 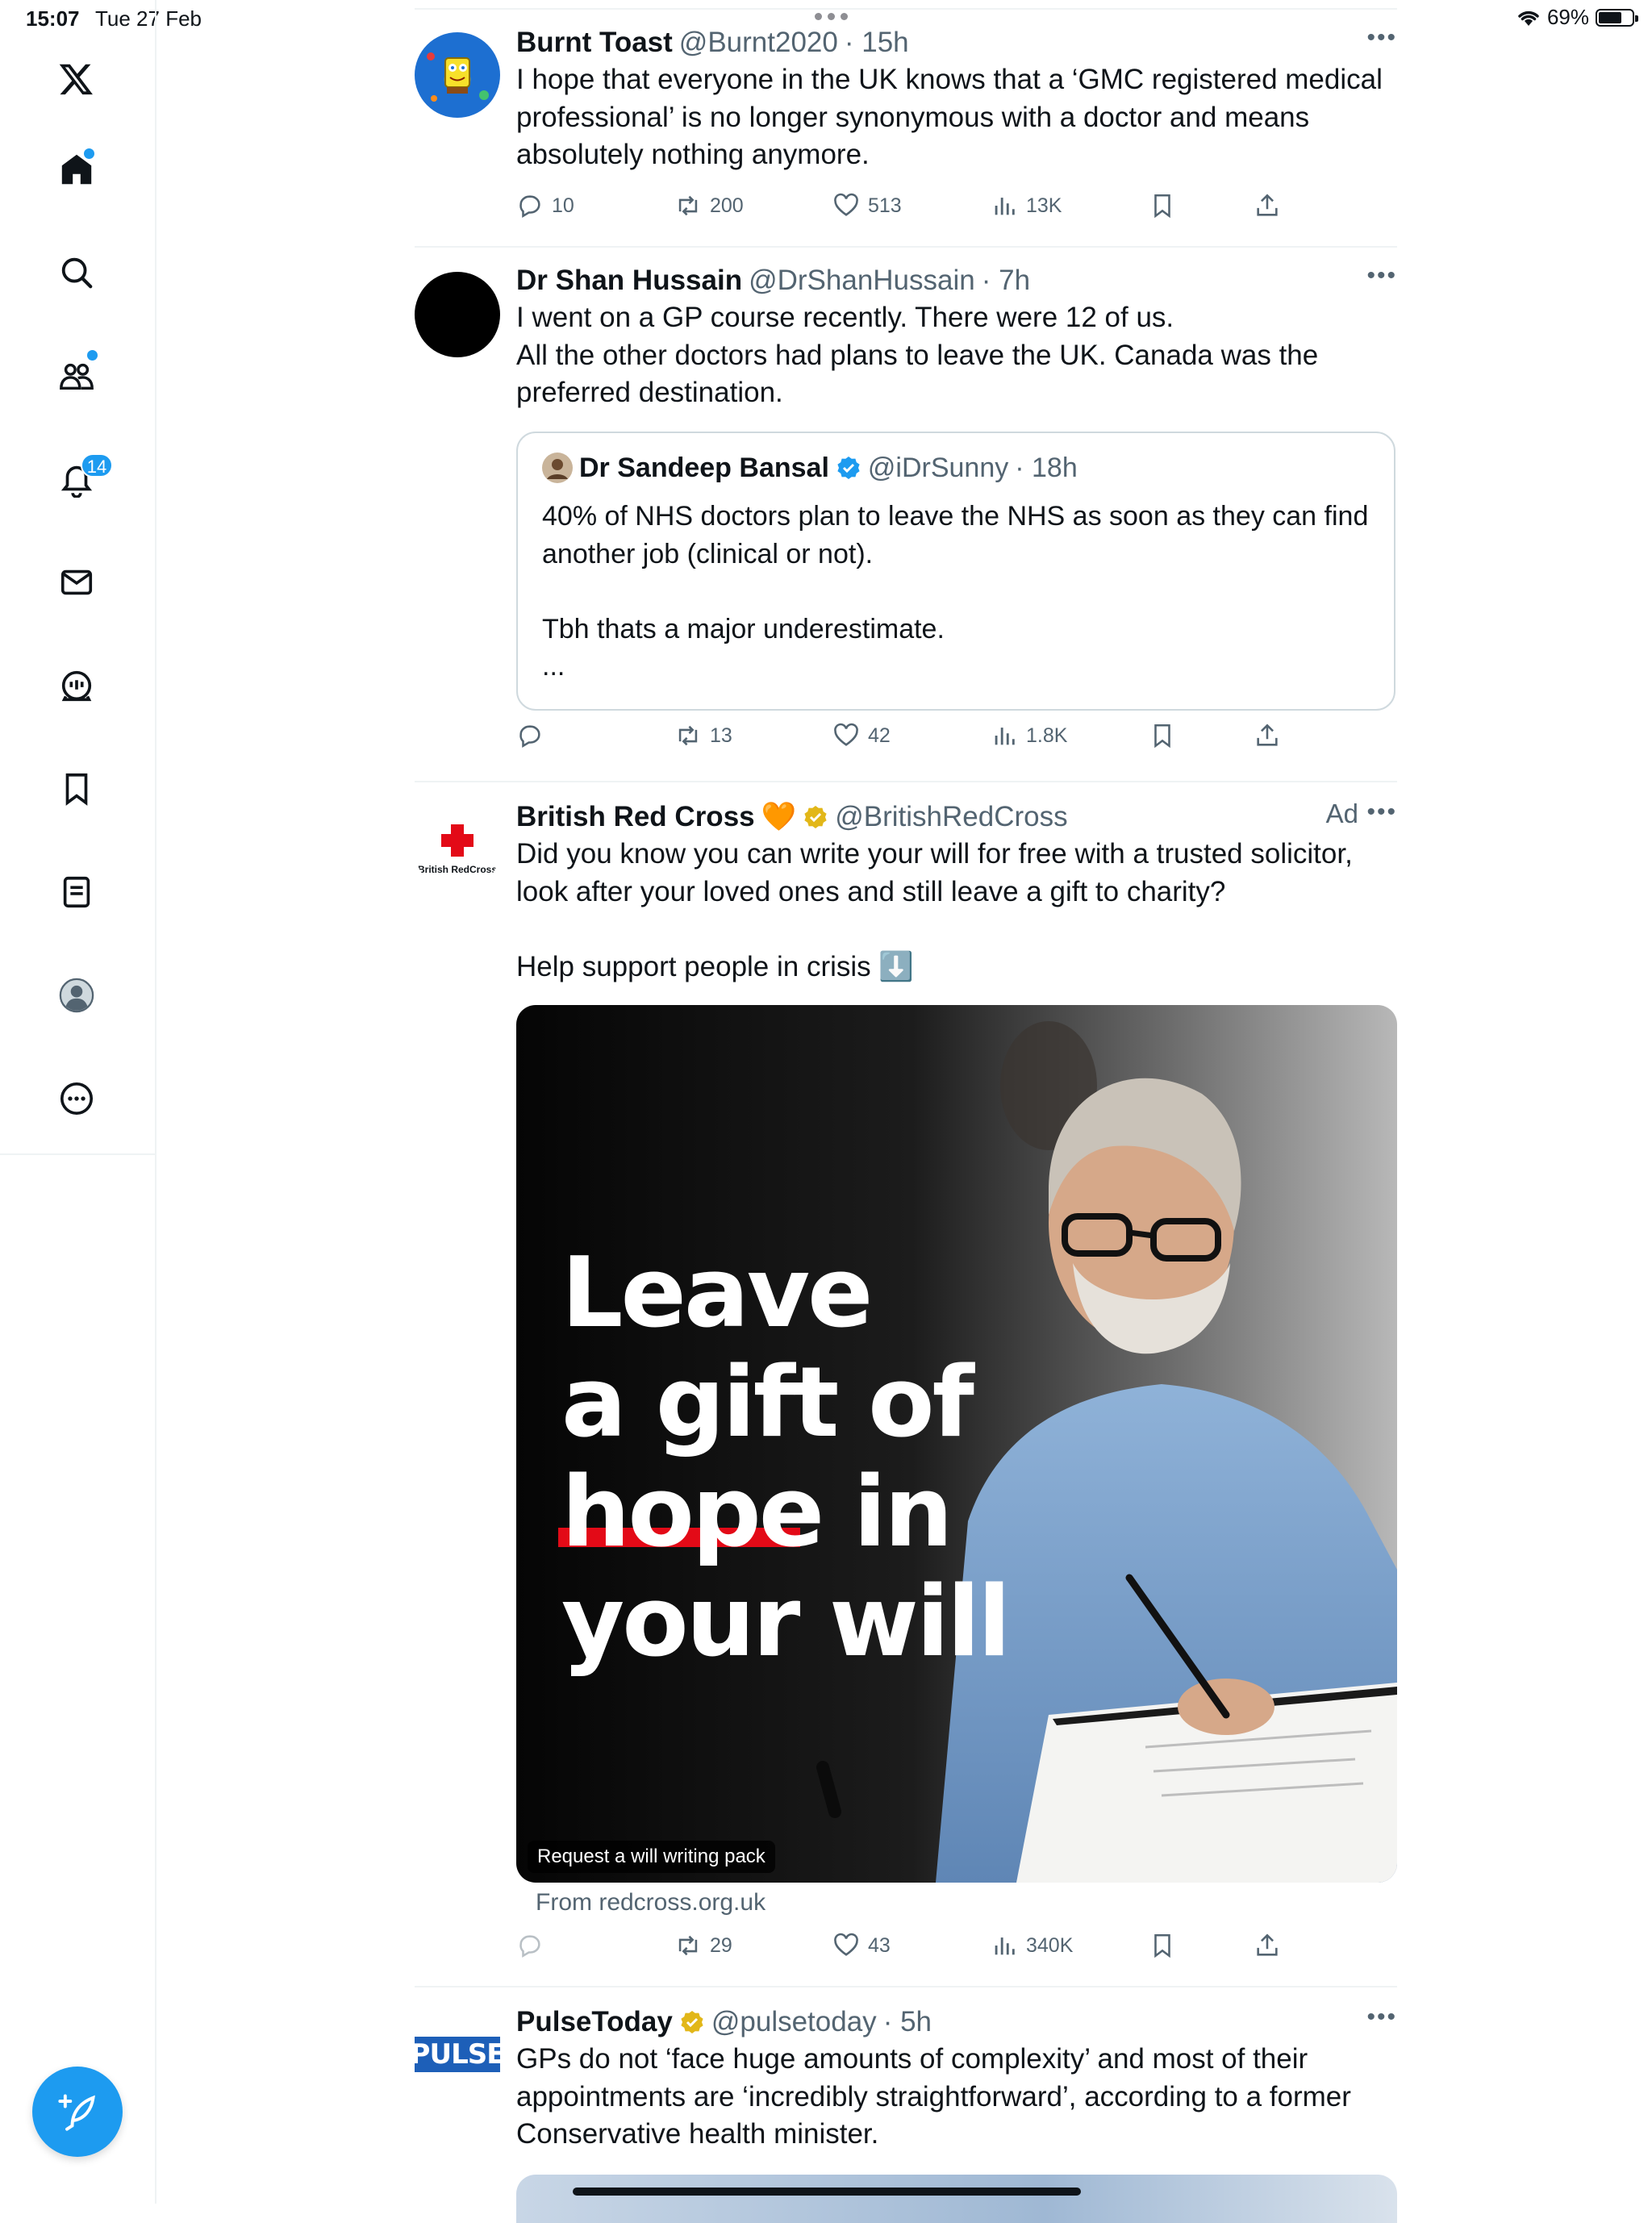 I want to click on retweet-button: 29, so click(x=703, y=1945).